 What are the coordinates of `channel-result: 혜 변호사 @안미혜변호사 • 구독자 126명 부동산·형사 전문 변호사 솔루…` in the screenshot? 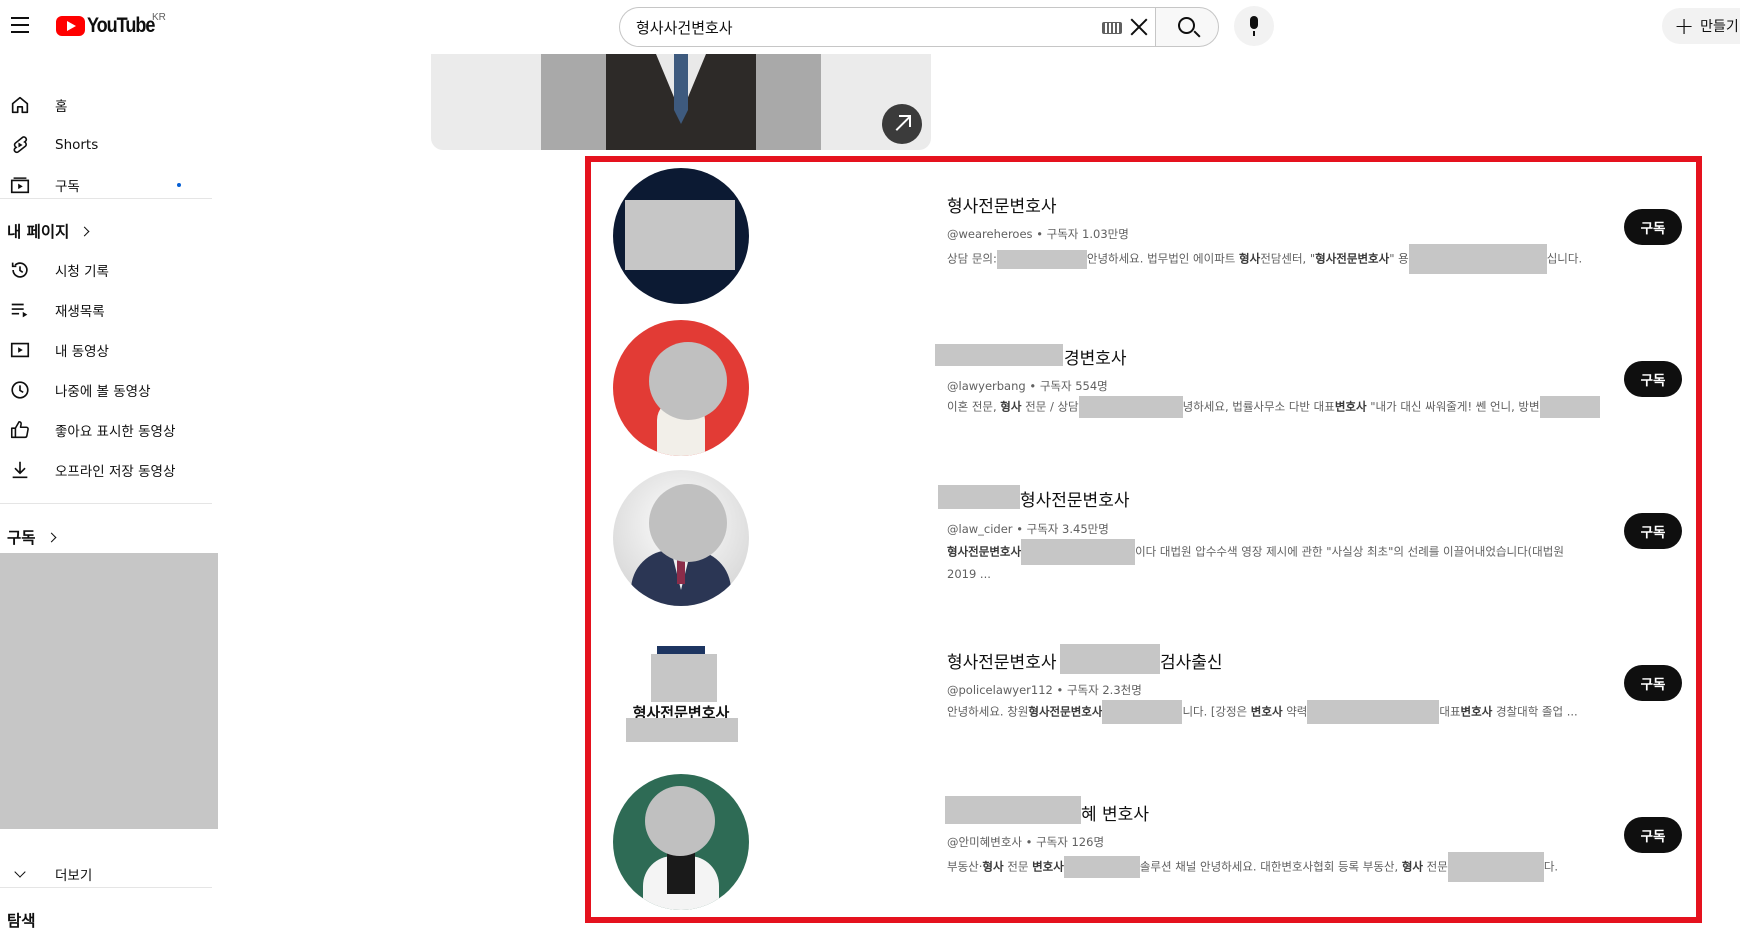 It's located at (1140, 848).